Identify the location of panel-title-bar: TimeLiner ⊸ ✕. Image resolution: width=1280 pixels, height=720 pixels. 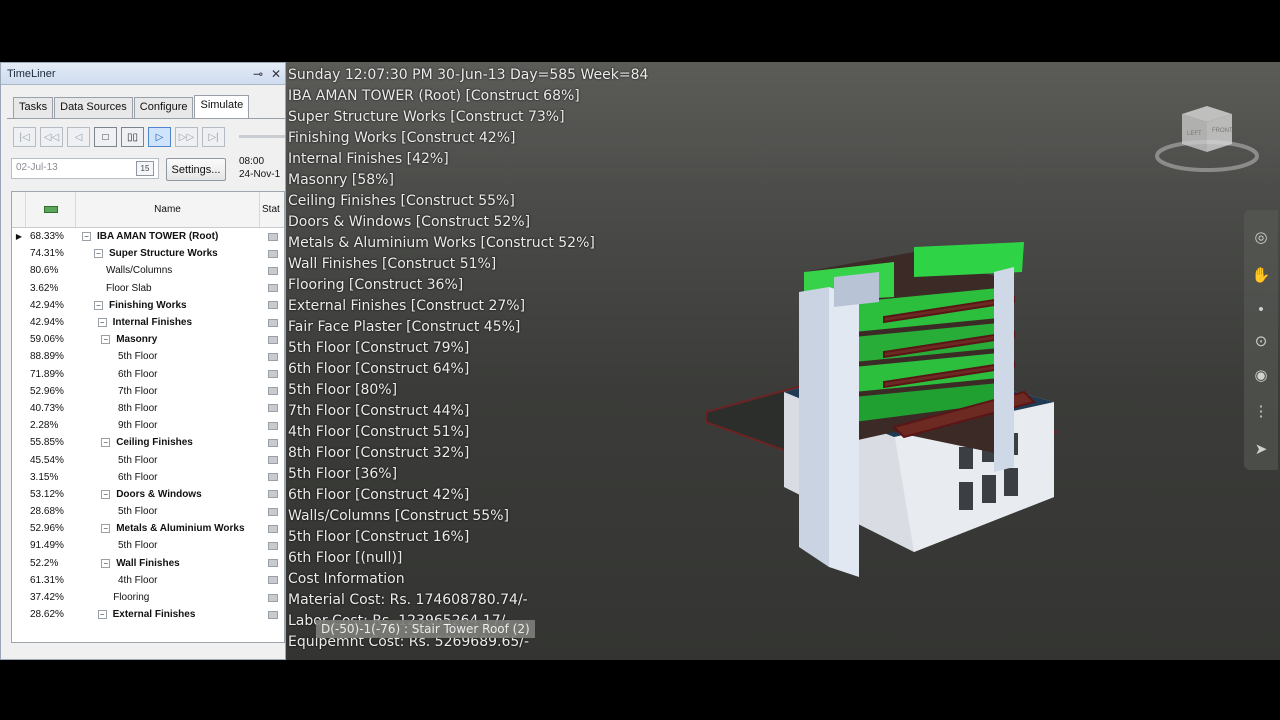
(143, 74).